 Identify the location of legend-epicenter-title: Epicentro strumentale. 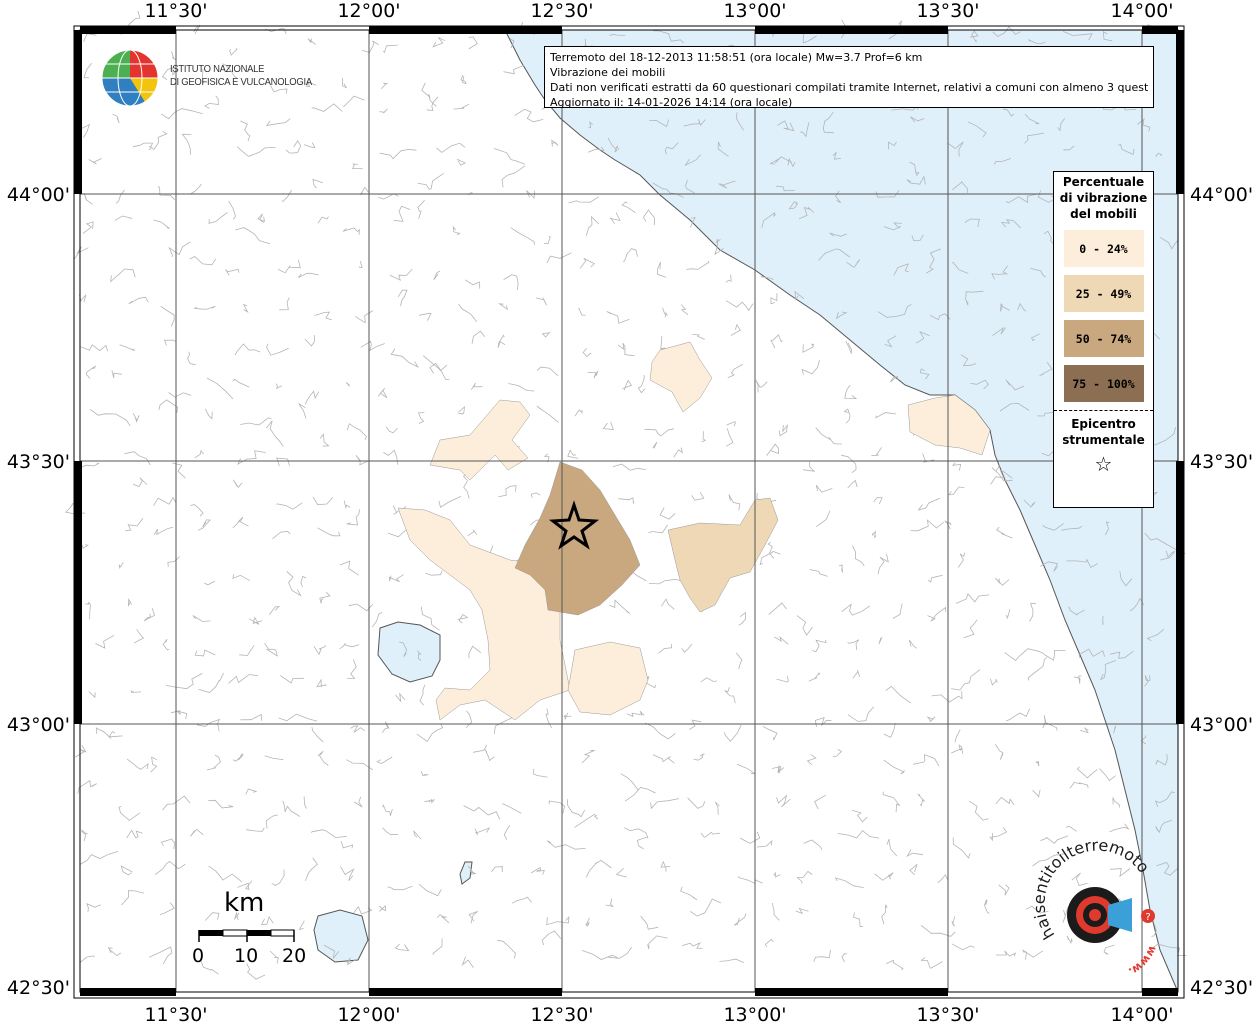
(1103, 432).